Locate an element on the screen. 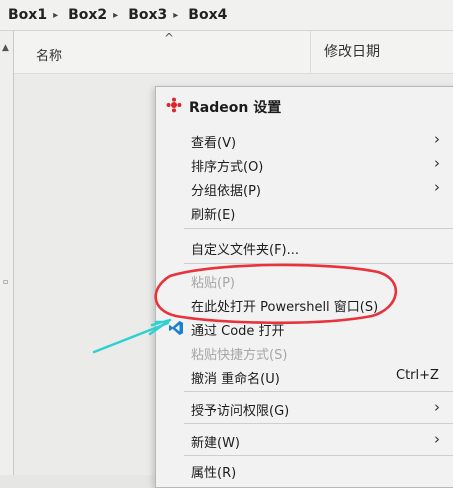 This screenshot has height=488, width=453. menu-shortcut: Ctrl+Z is located at coordinates (417, 375).